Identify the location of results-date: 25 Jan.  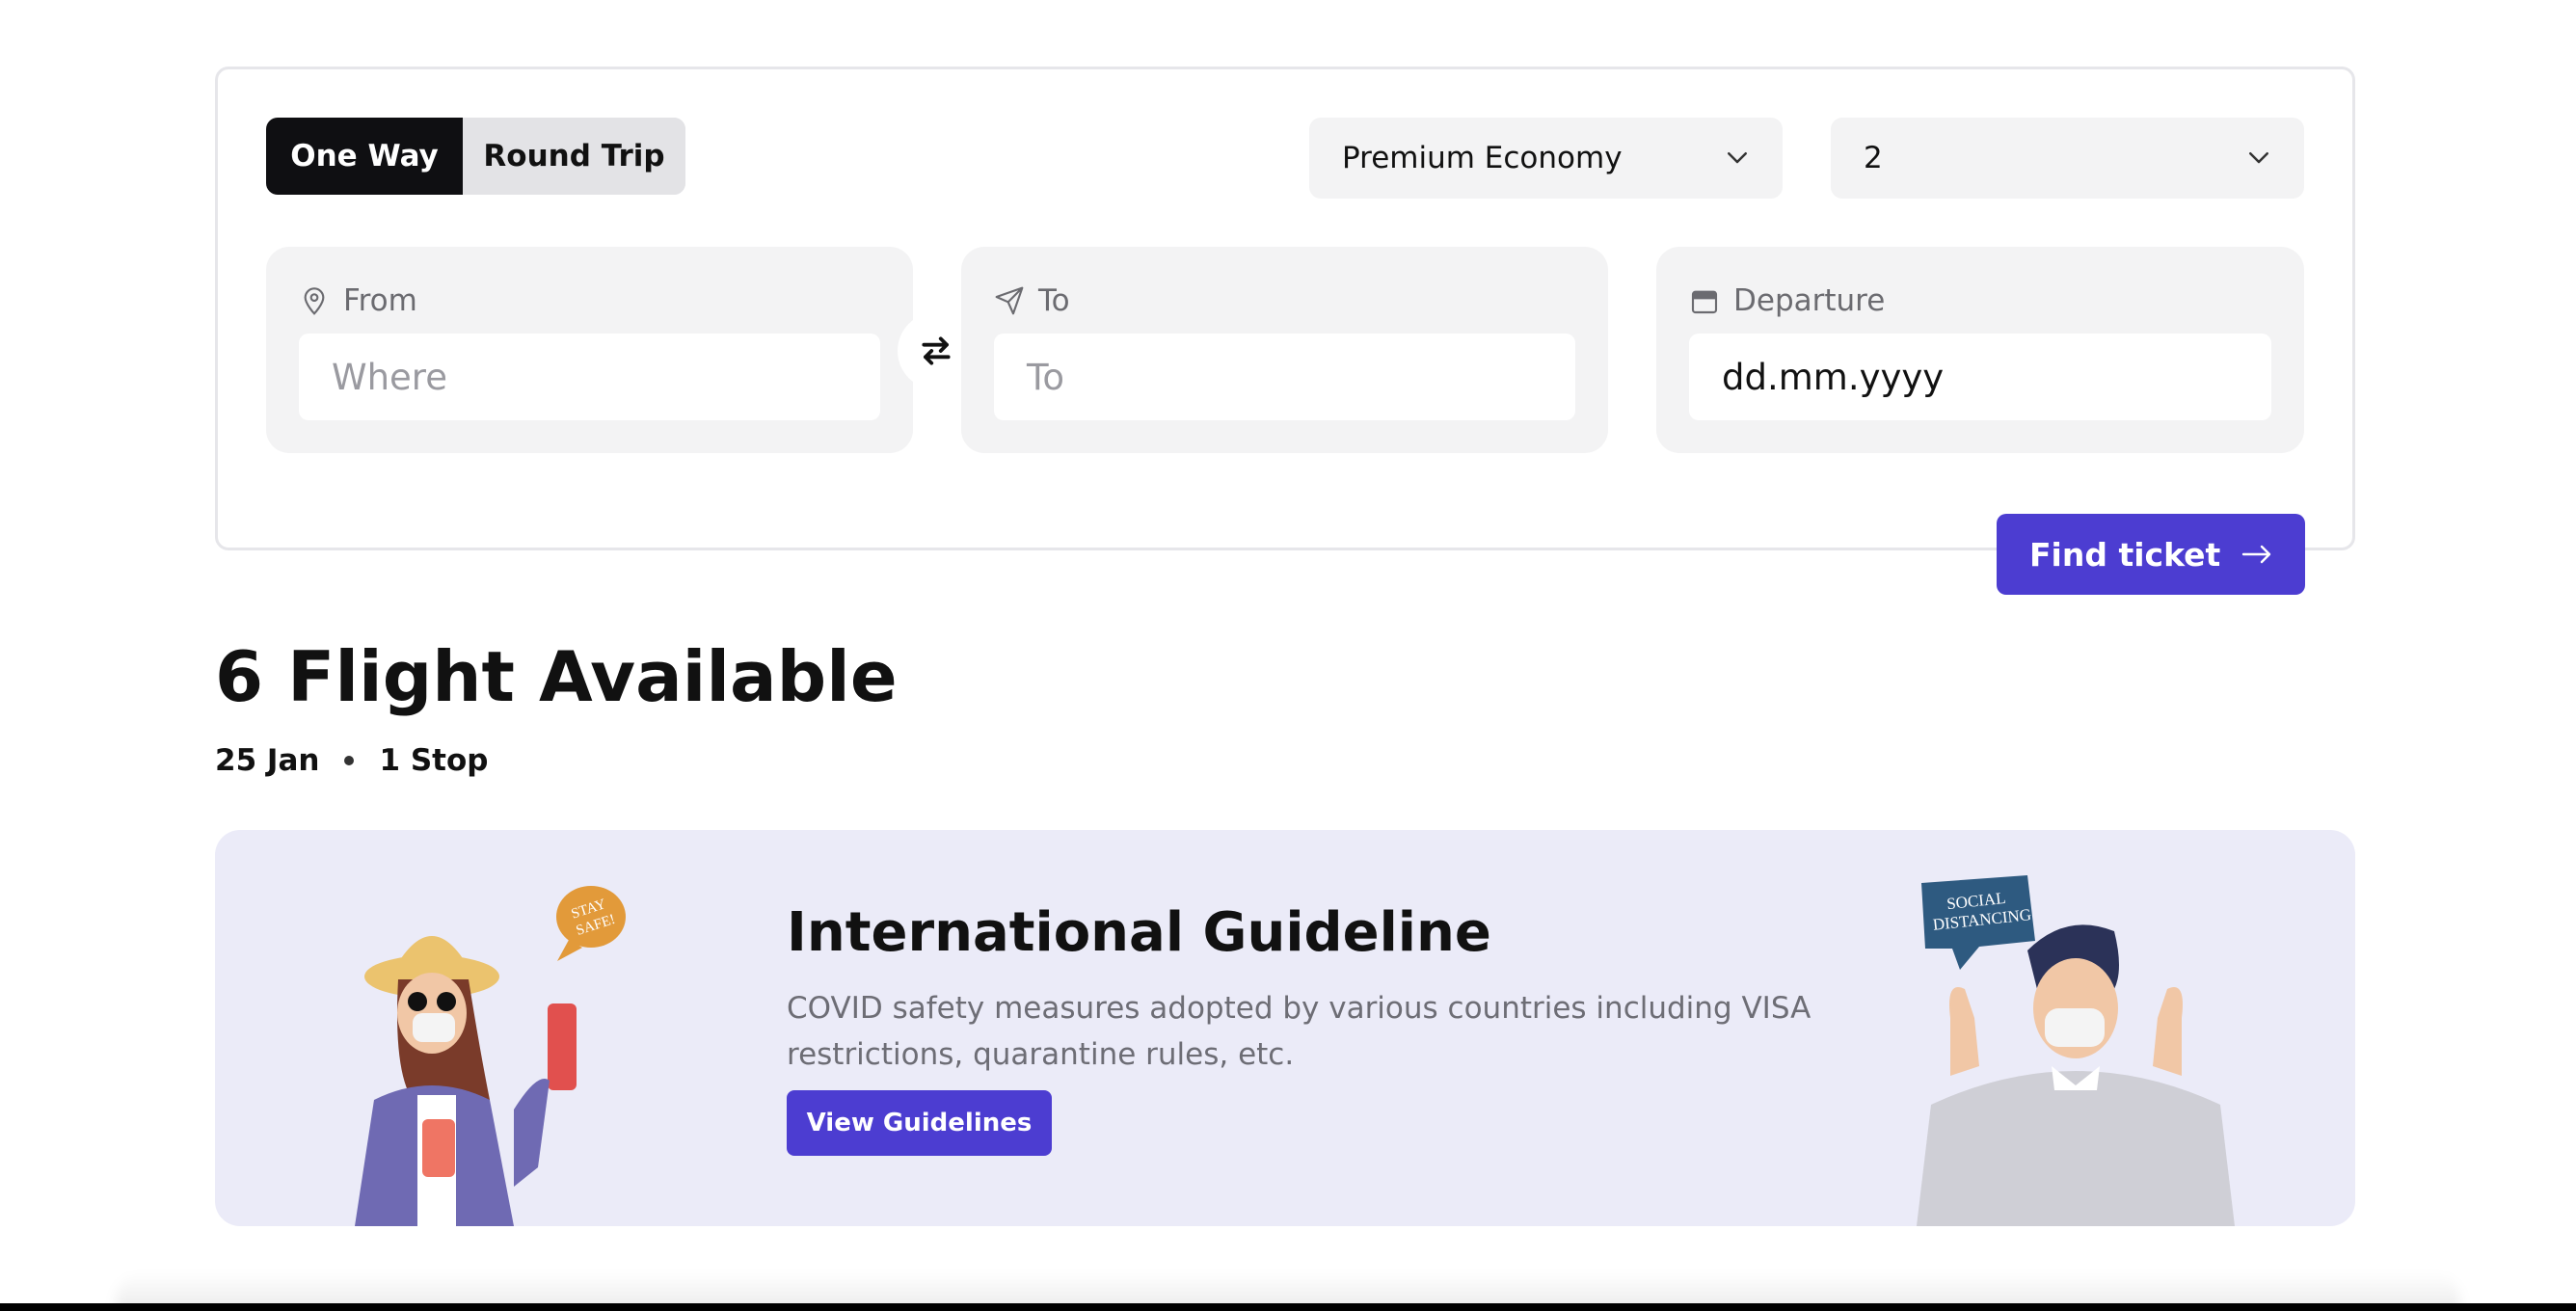
(268, 760).